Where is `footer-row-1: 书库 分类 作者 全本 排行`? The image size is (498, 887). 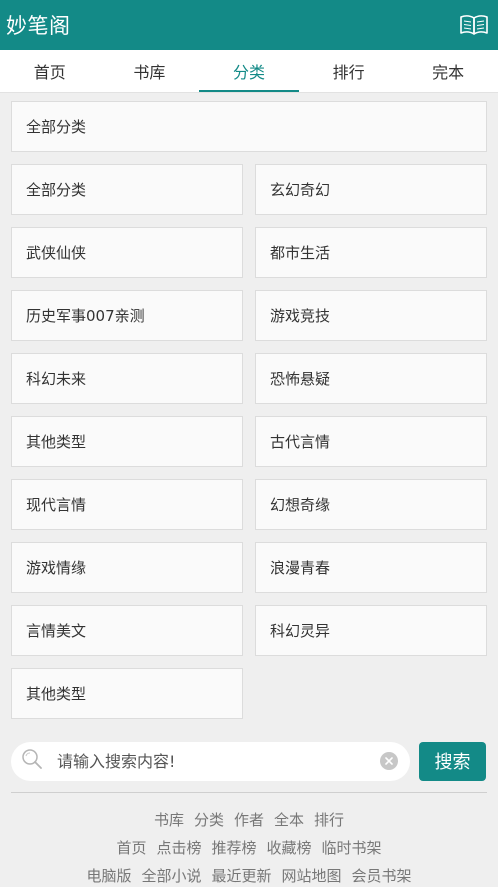
footer-row-1: 书库 分类 作者 全本 排行 is located at coordinates (249, 819).